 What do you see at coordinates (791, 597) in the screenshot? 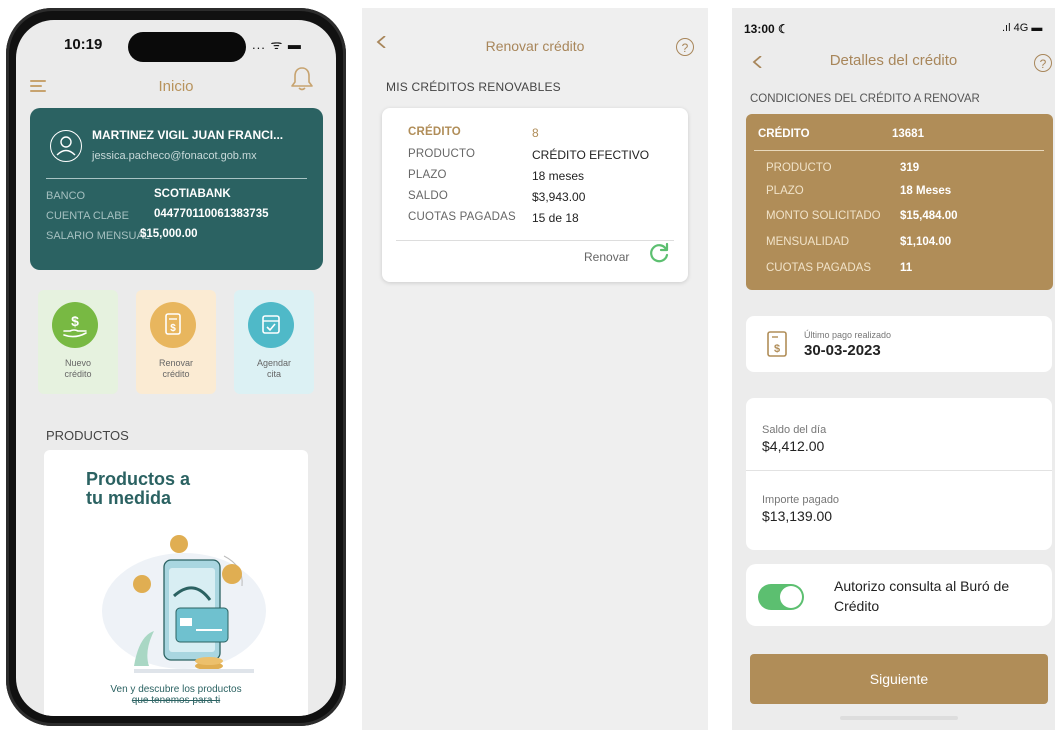
I see `toggle-knob` at bounding box center [791, 597].